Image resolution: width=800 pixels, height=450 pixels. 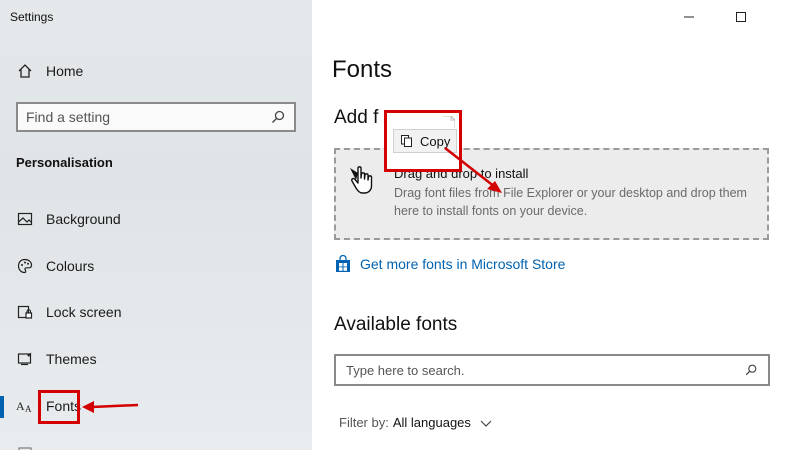 I want to click on available-fonts-heading: Available fonts, so click(x=396, y=324).